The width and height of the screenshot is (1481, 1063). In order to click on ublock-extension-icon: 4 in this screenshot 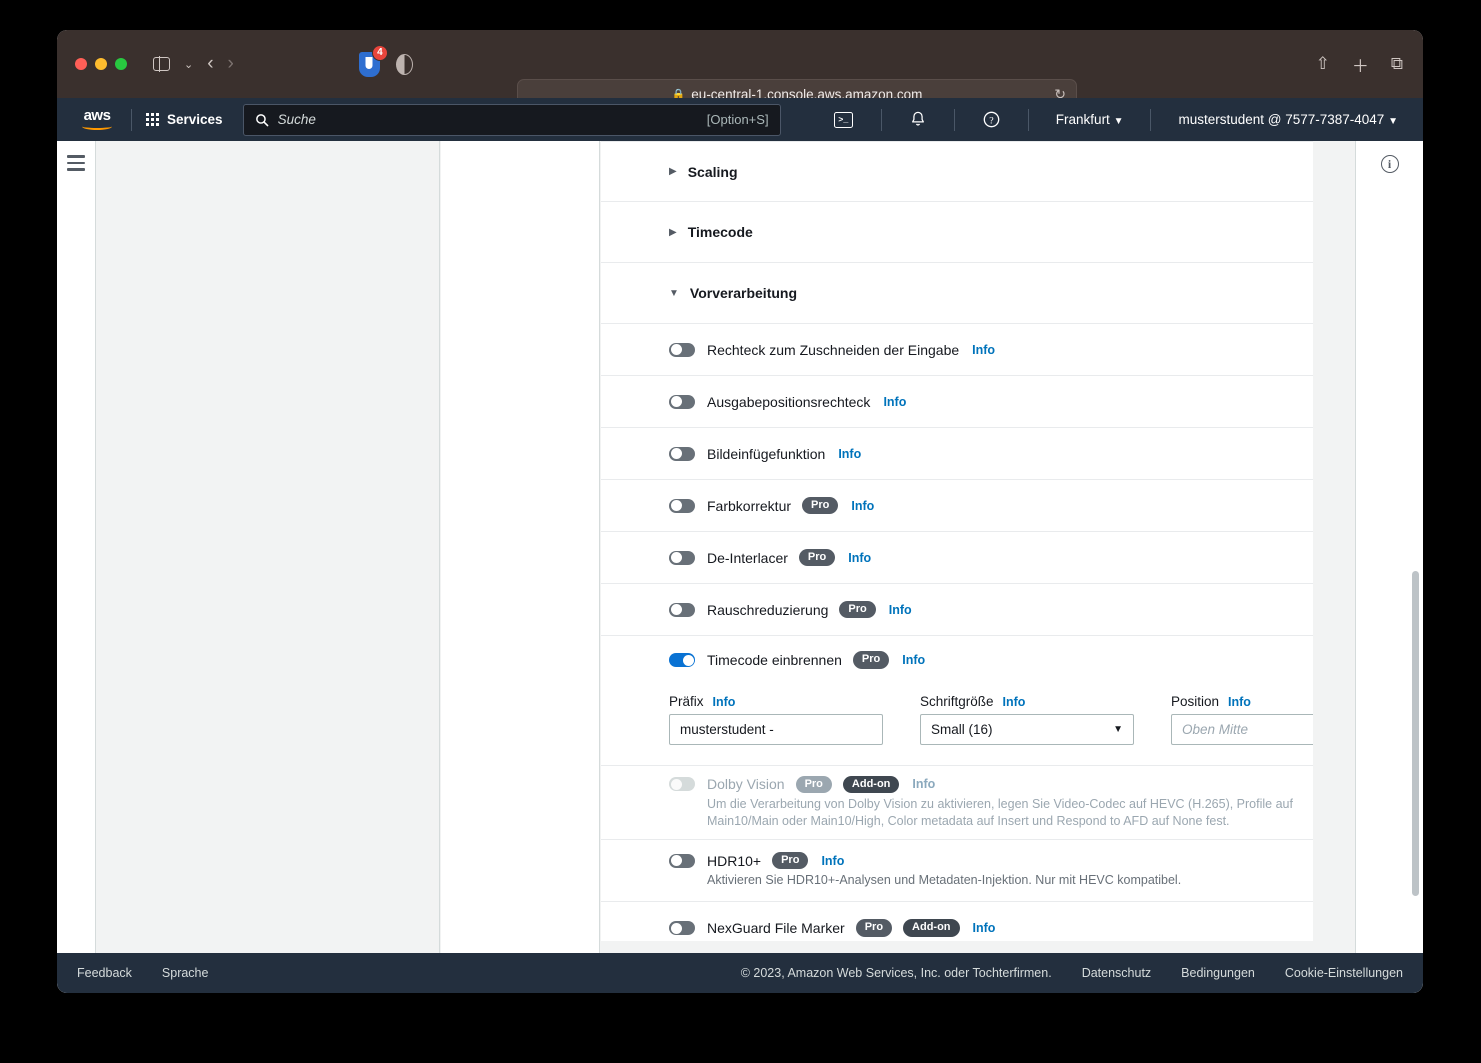, I will do `click(373, 60)`.